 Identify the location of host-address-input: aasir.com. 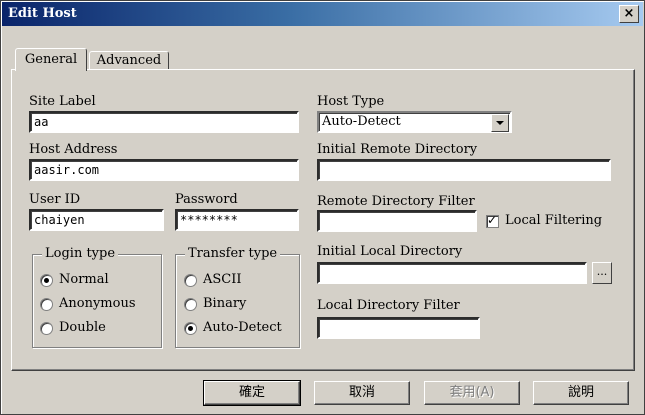
(164, 170).